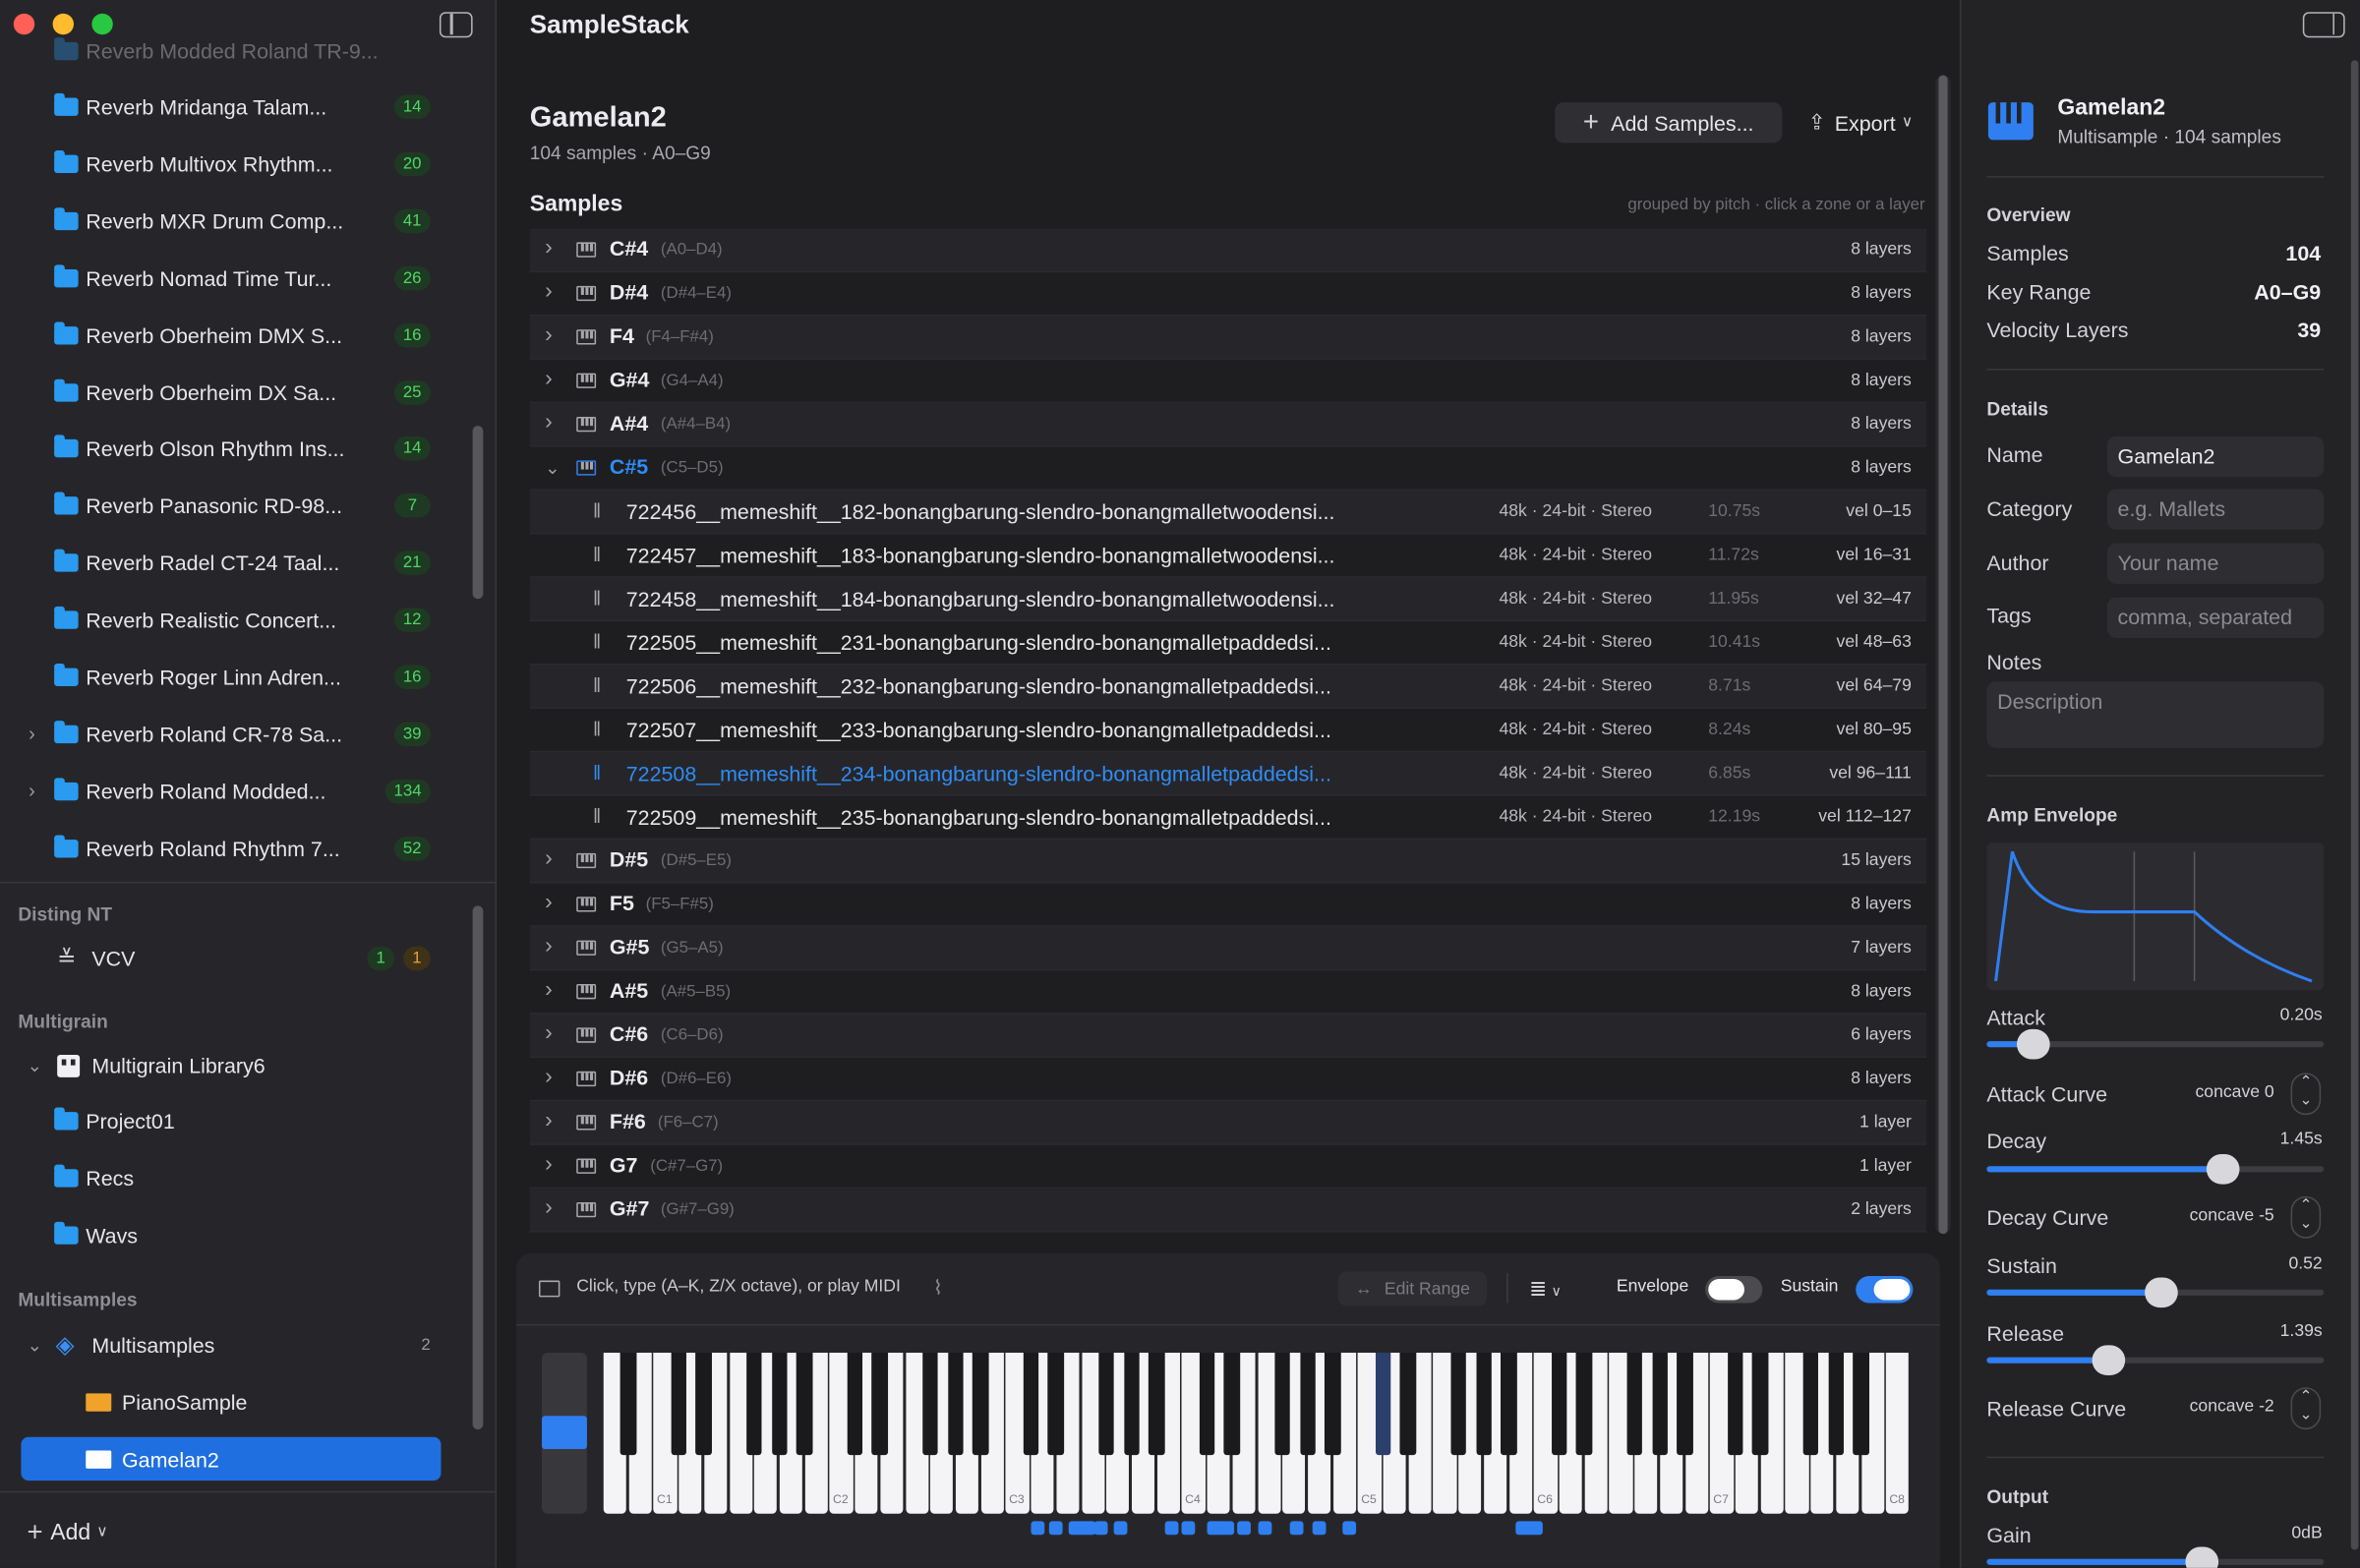 This screenshot has width=2360, height=1568. What do you see at coordinates (2323, 25) in the screenshot?
I see `inspector-toggle-icon` at bounding box center [2323, 25].